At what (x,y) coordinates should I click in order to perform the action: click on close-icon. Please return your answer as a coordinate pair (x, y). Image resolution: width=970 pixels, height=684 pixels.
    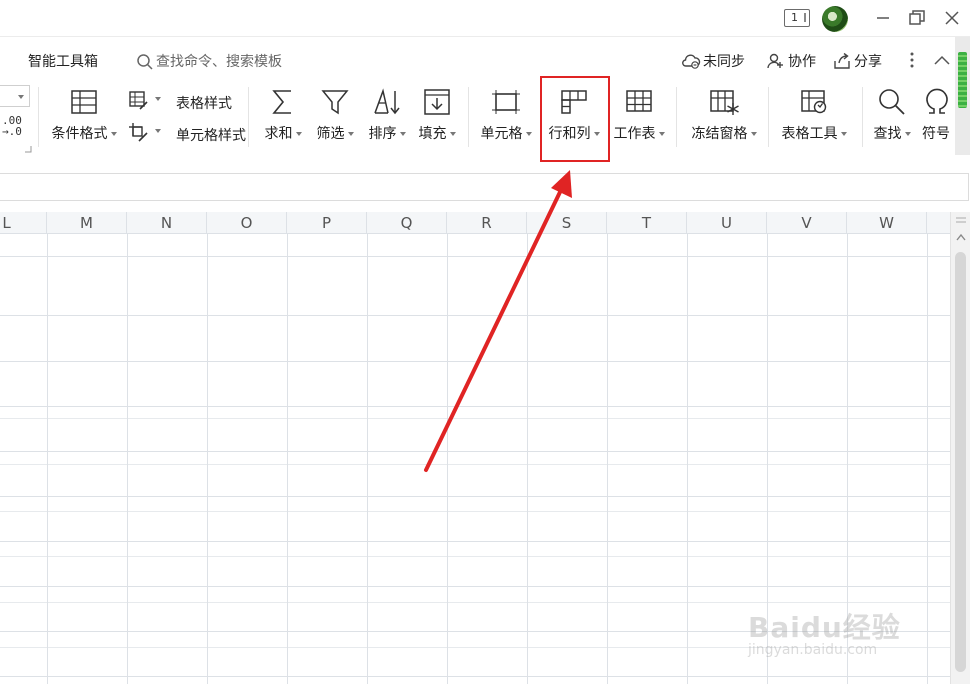
    Looking at the image, I should click on (952, 18).